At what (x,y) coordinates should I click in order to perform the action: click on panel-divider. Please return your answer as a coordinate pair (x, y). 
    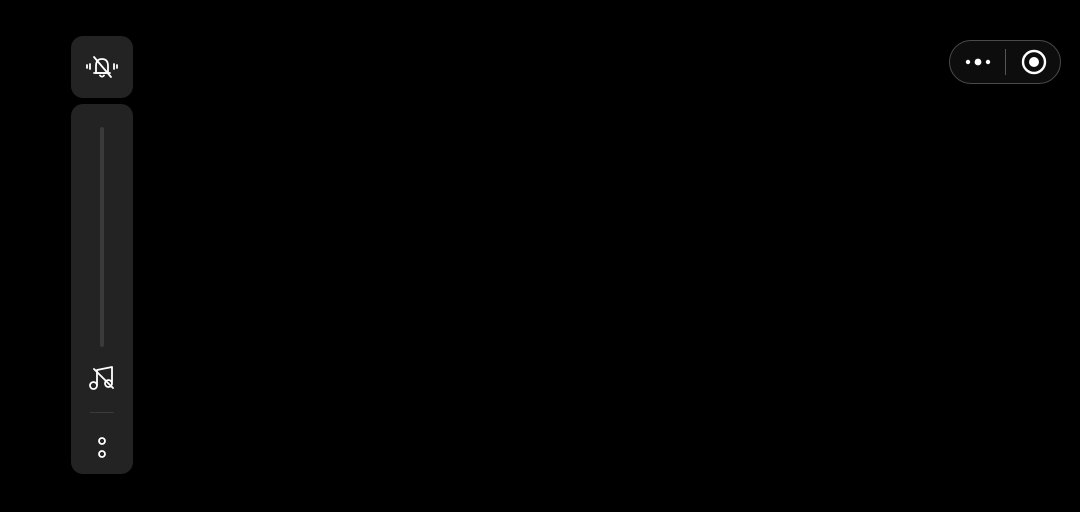
    Looking at the image, I should click on (102, 412).